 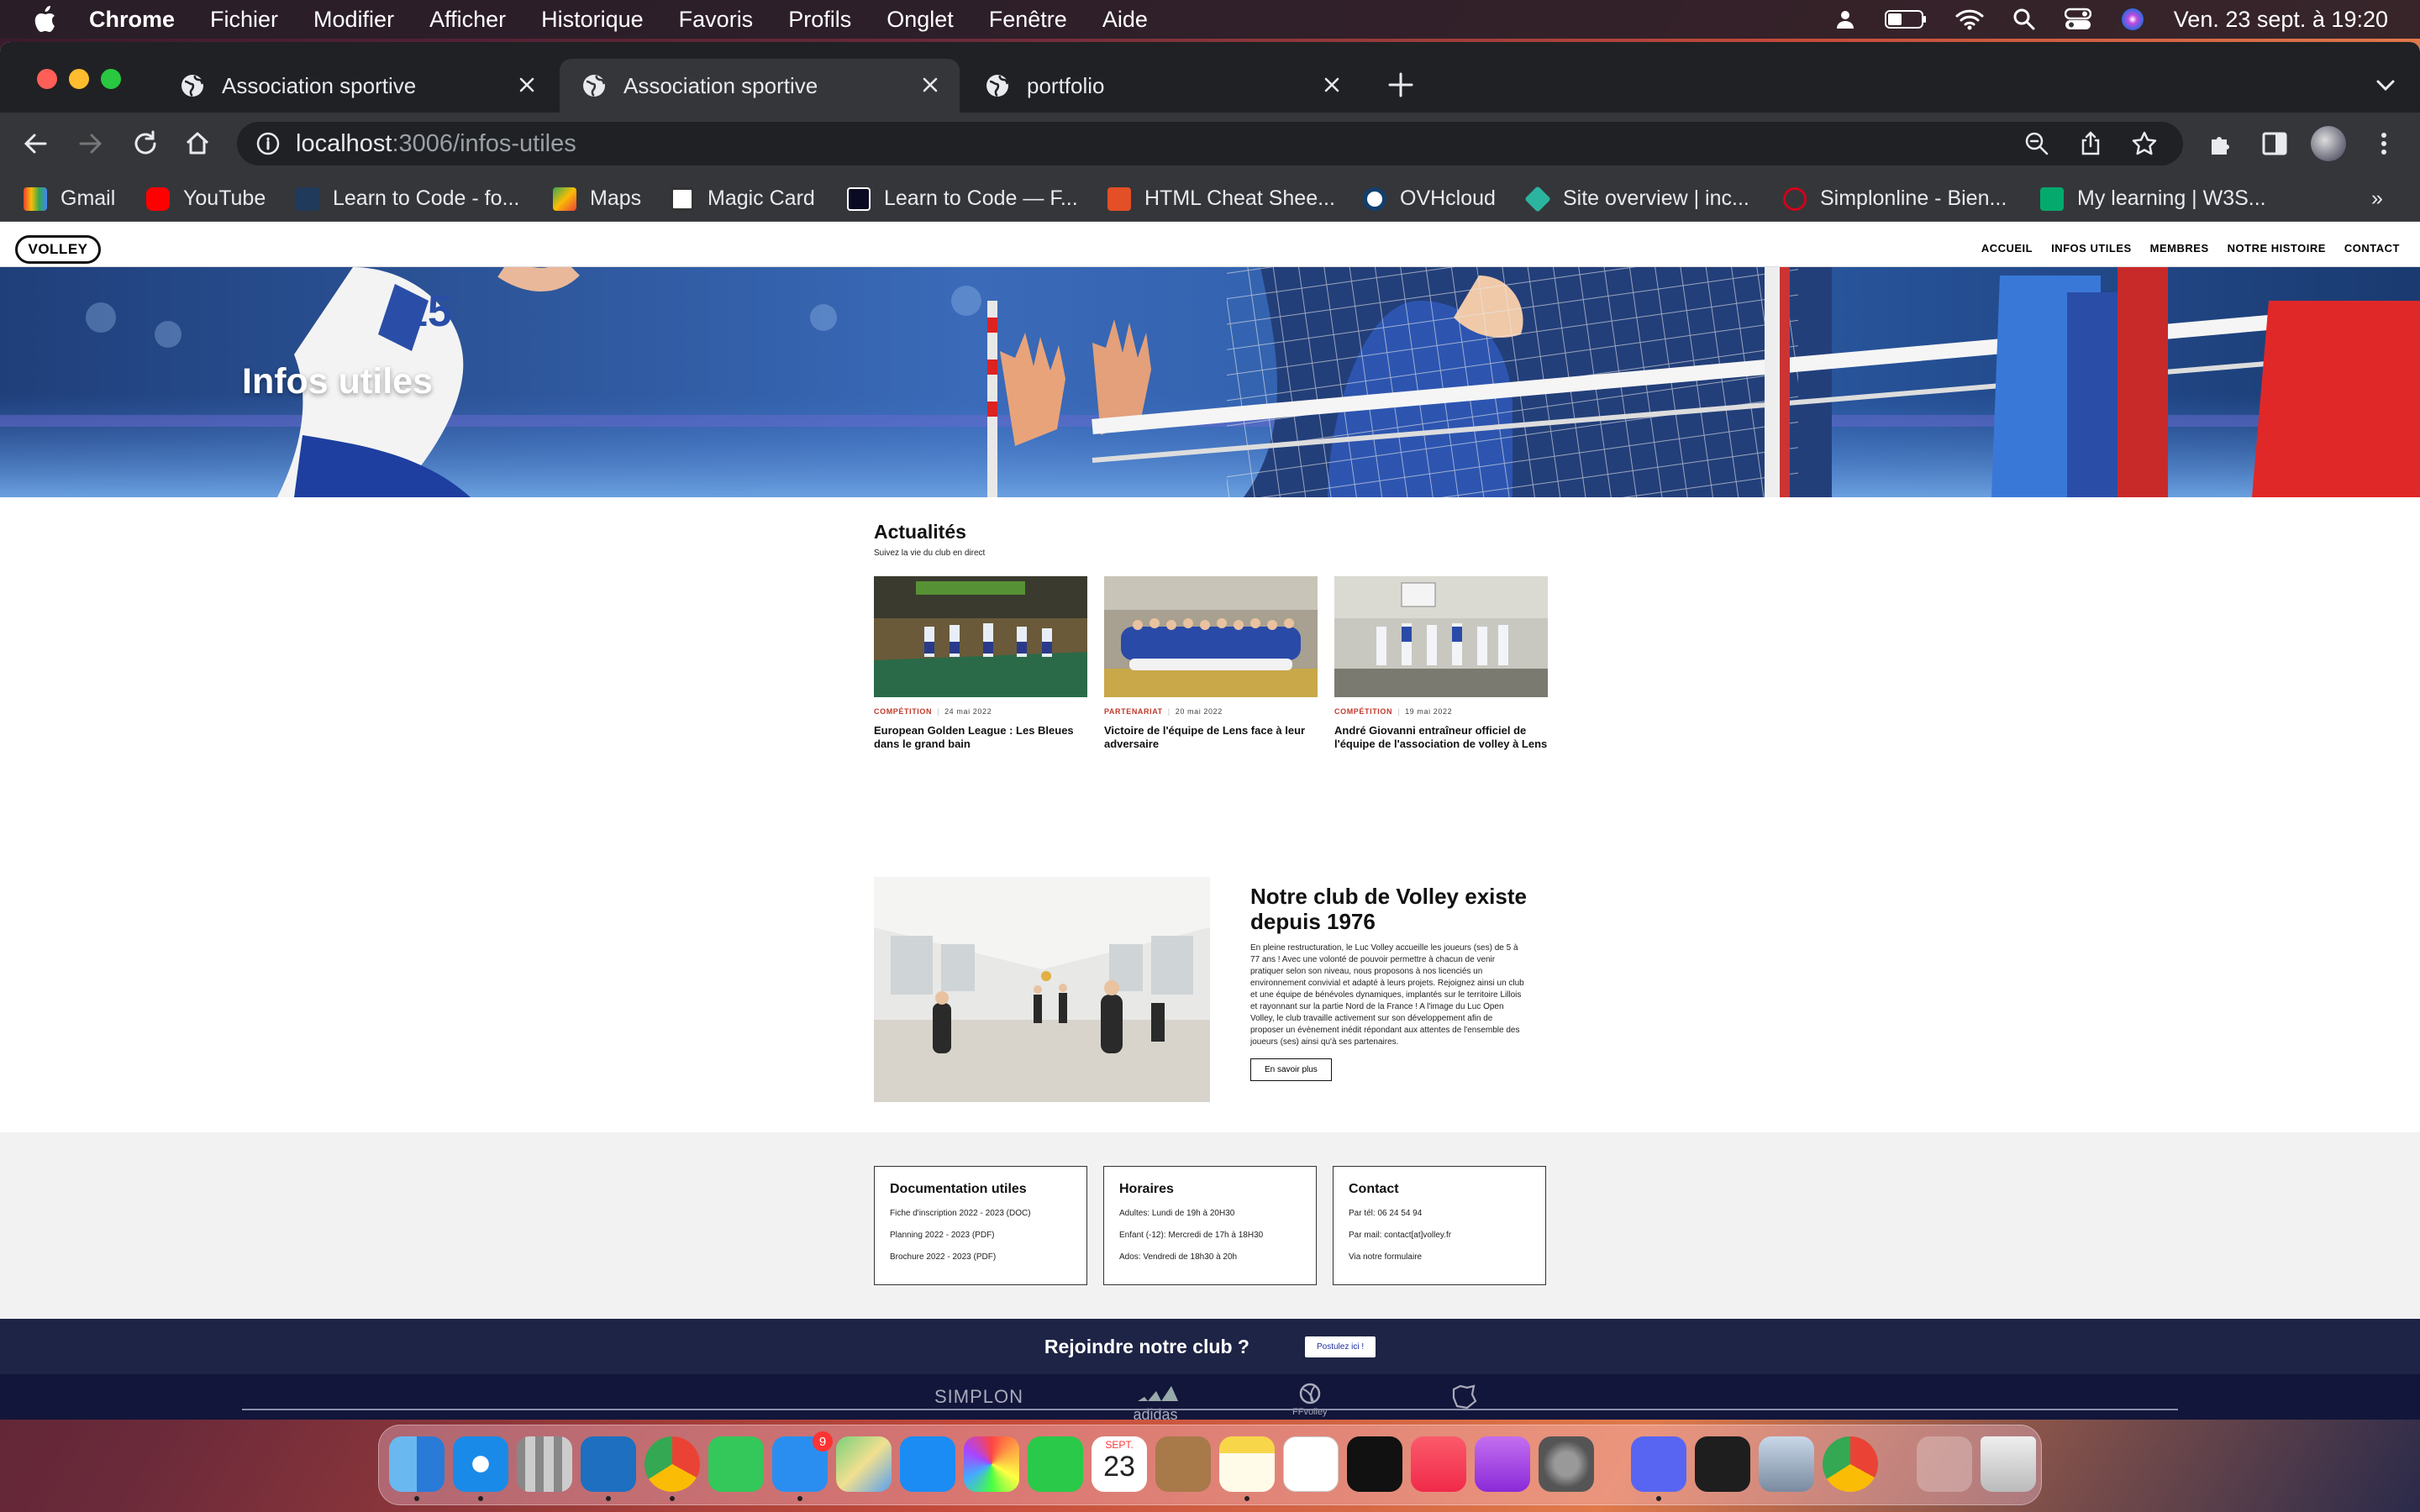 What do you see at coordinates (206, 198) in the screenshot?
I see `bookmark-youtube: YouTube` at bounding box center [206, 198].